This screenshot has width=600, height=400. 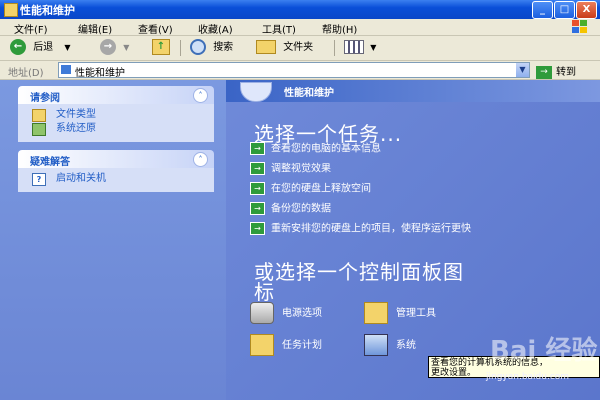 What do you see at coordinates (155, 28) in the screenshot?
I see `menu-view: 查看(V)` at bounding box center [155, 28].